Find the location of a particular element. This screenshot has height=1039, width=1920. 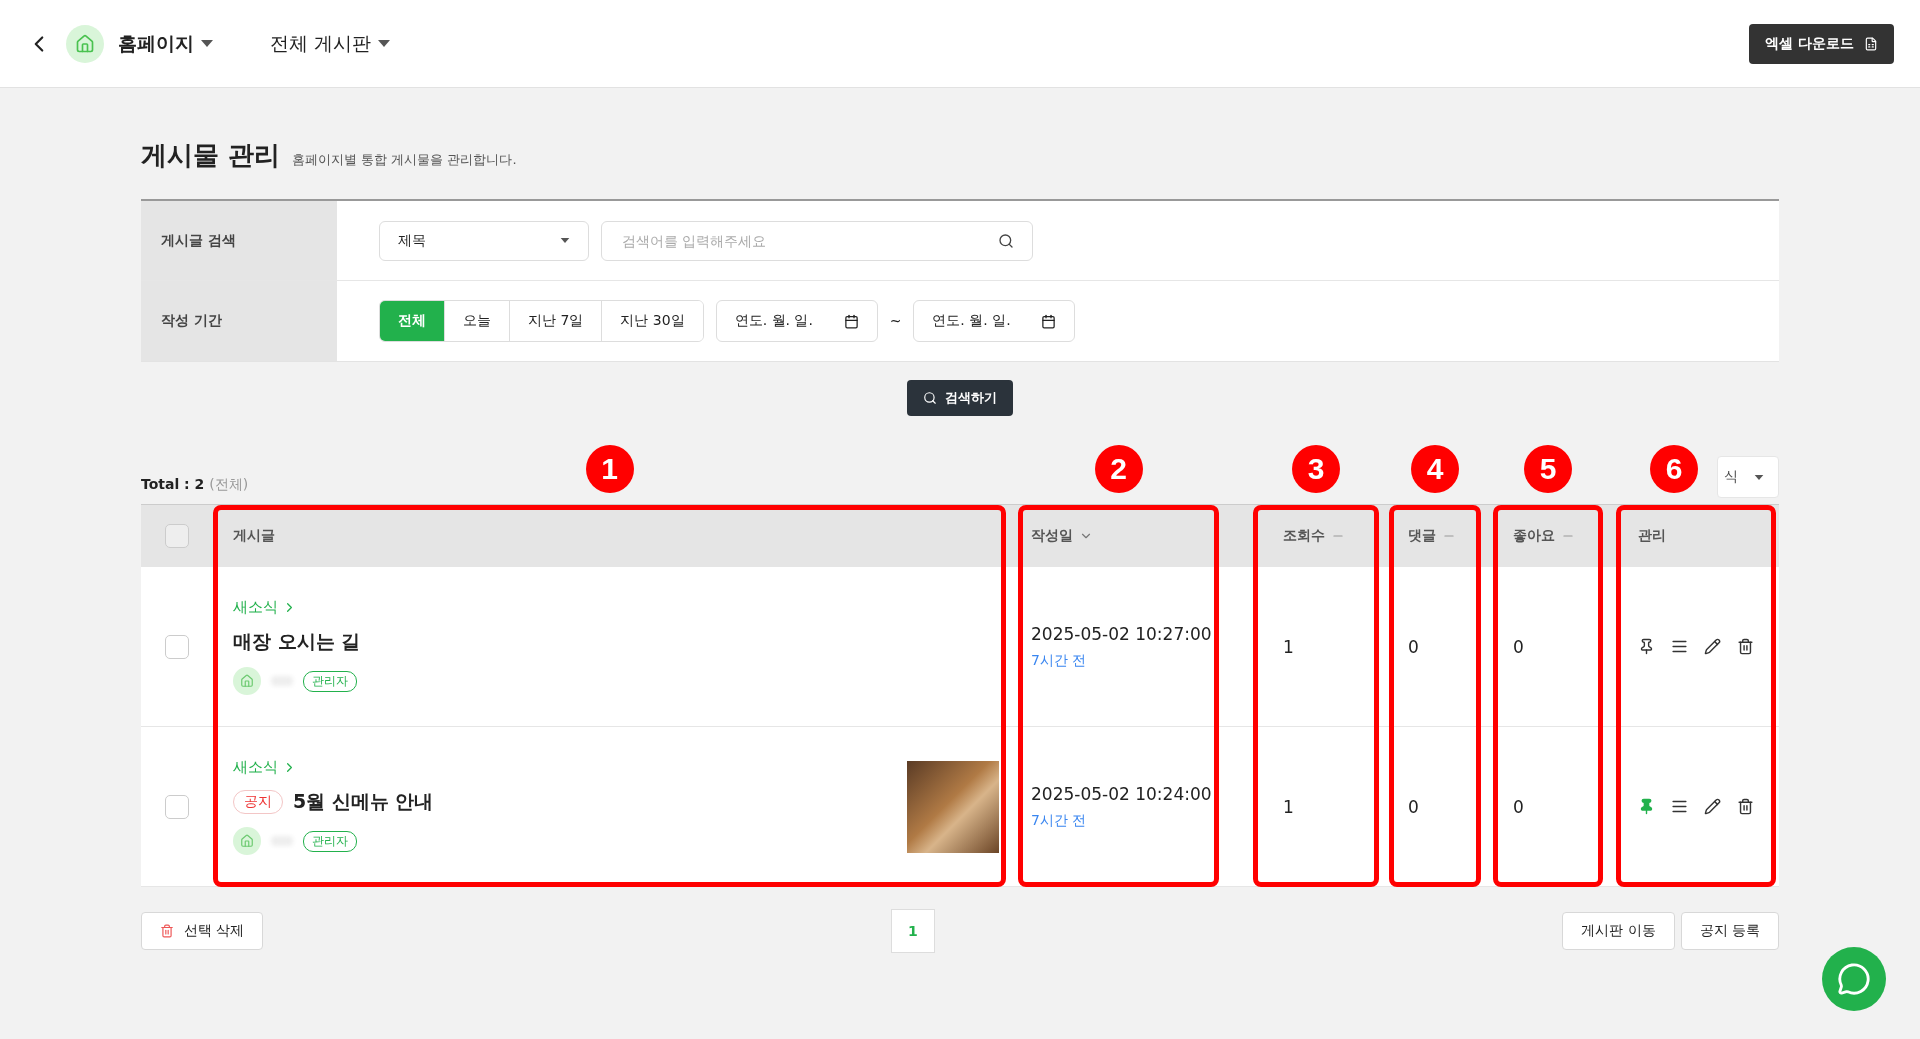

column-label: 좋아요 is located at coordinates (1534, 536).